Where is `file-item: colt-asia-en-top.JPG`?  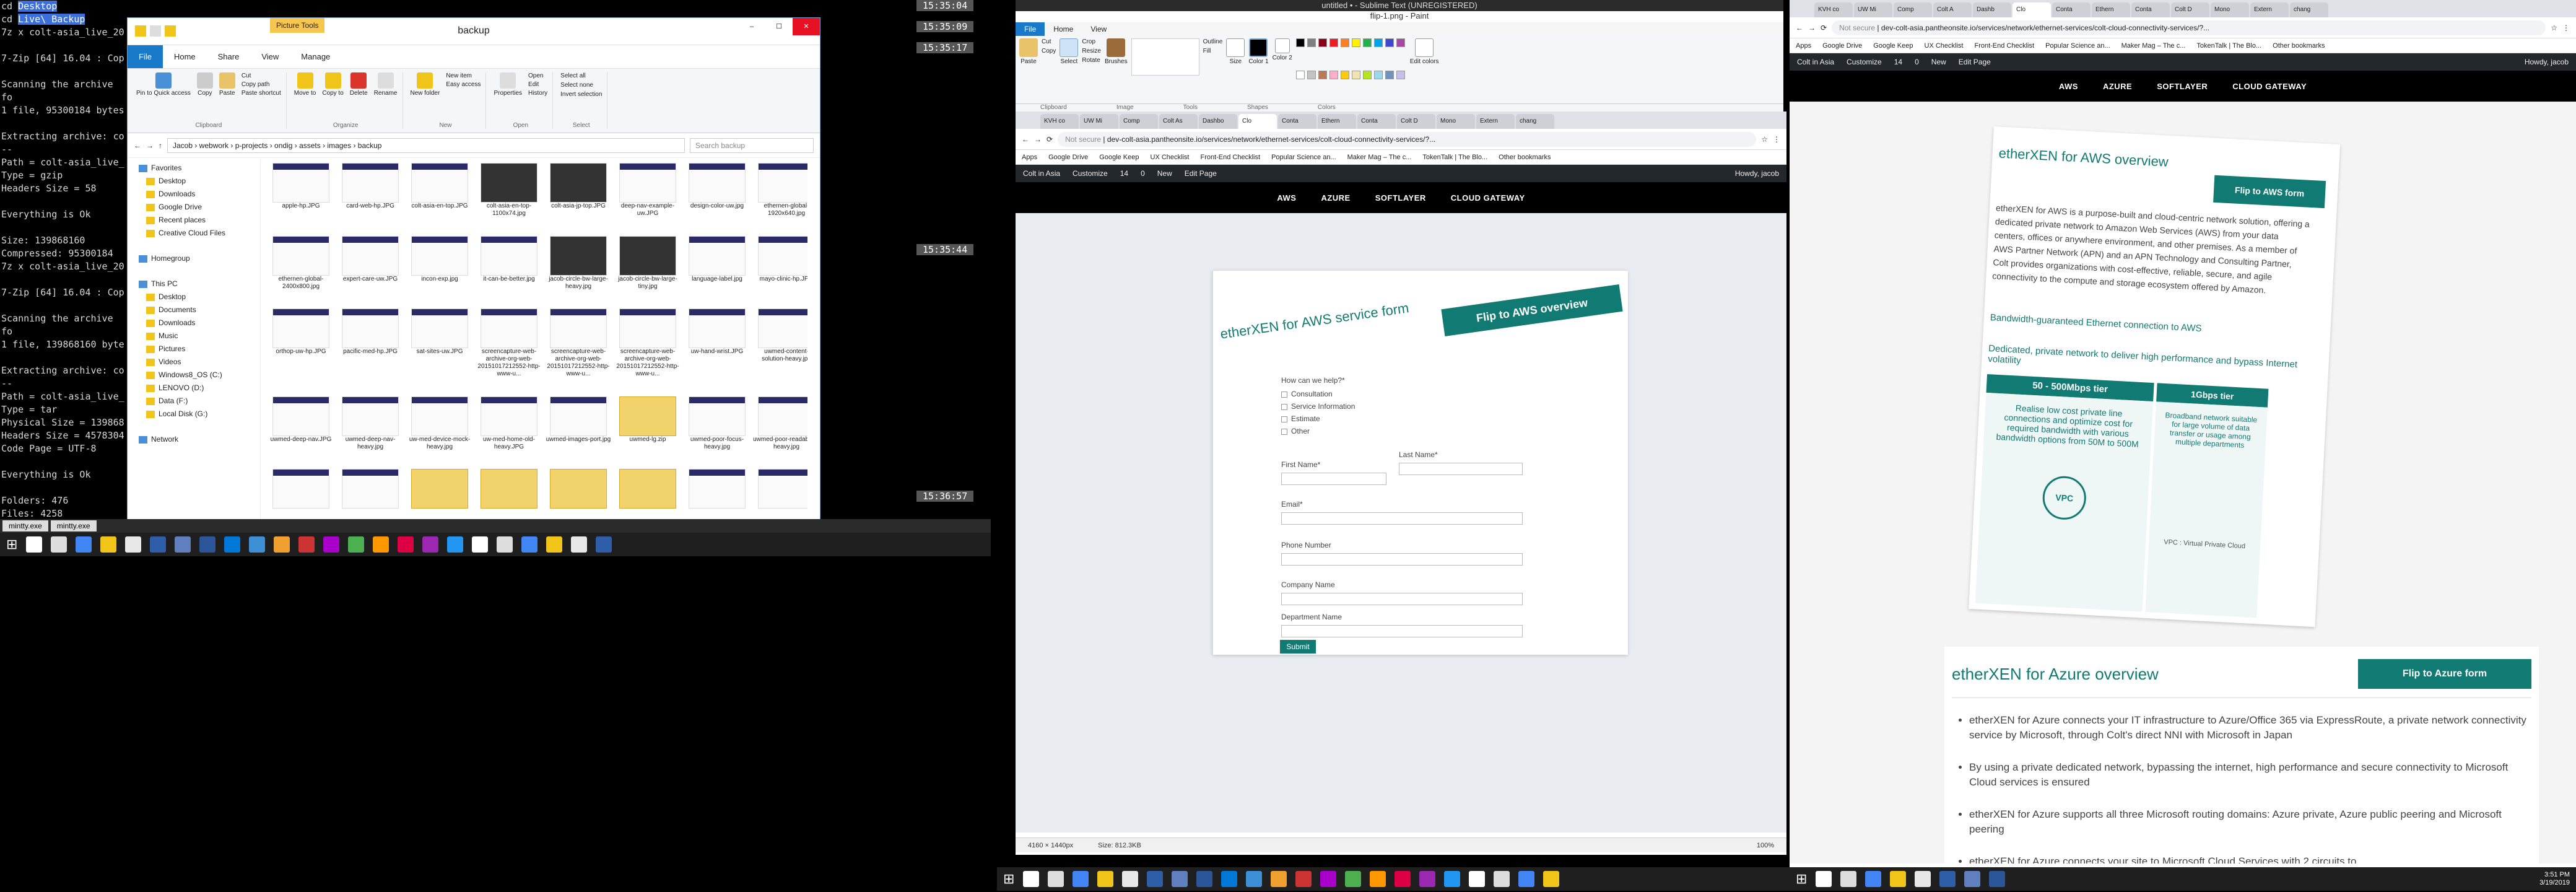 file-item: colt-asia-en-top.JPG is located at coordinates (439, 197).